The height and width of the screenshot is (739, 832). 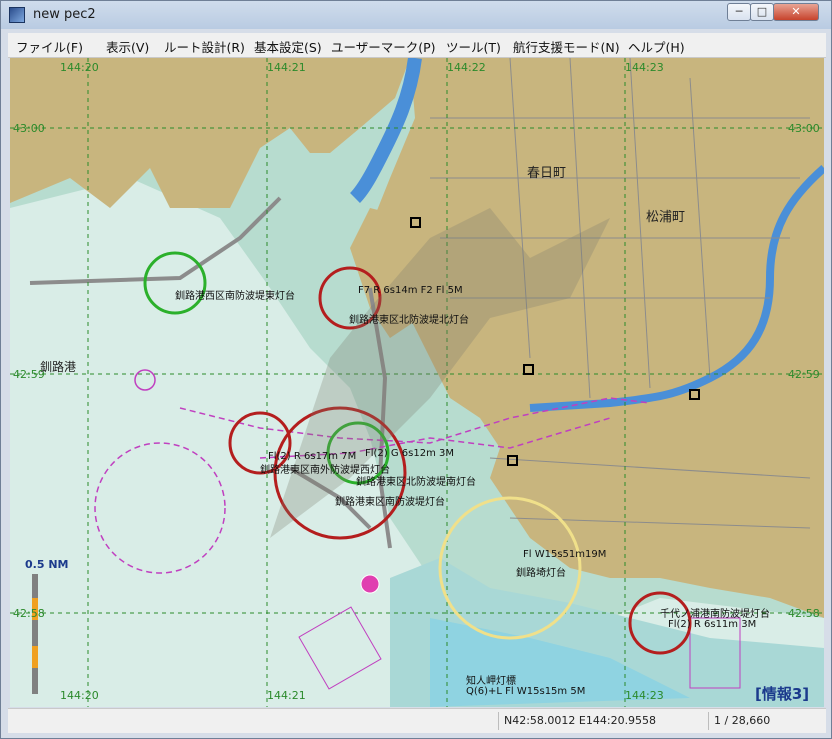 What do you see at coordinates (286, 695) in the screenshot?
I see `lon-label-bottom-2: 144:21` at bounding box center [286, 695].